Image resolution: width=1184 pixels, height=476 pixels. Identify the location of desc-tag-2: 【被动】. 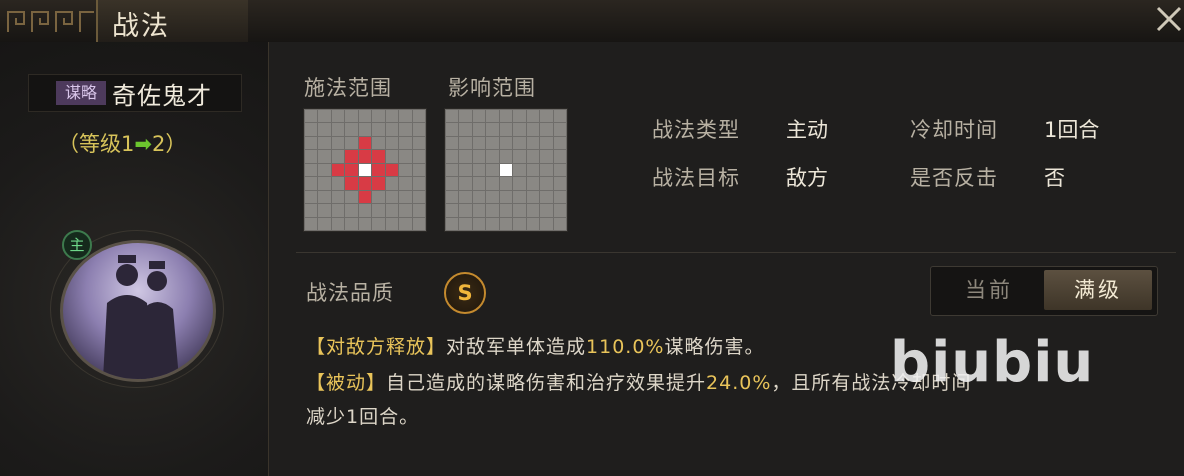
(346, 383).